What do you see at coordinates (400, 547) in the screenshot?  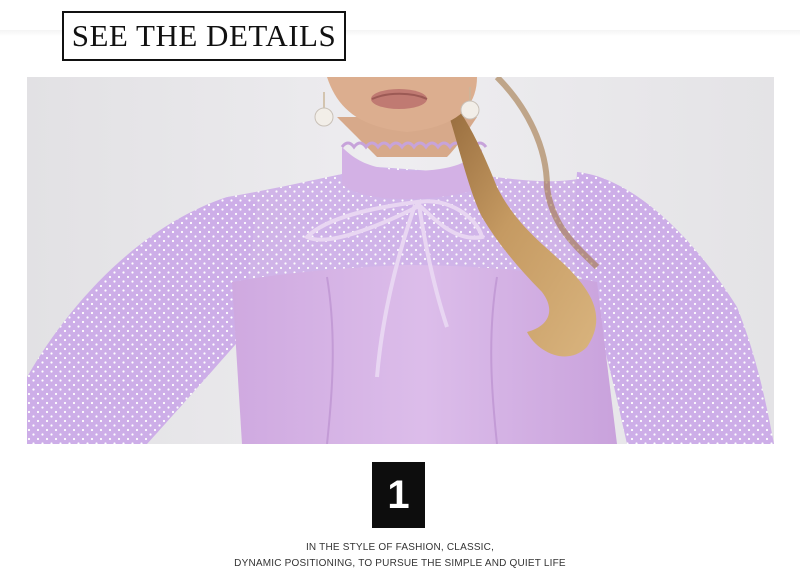 I see `caption-line-1: IN THE STYLE OF FASHION, CLASSIC,` at bounding box center [400, 547].